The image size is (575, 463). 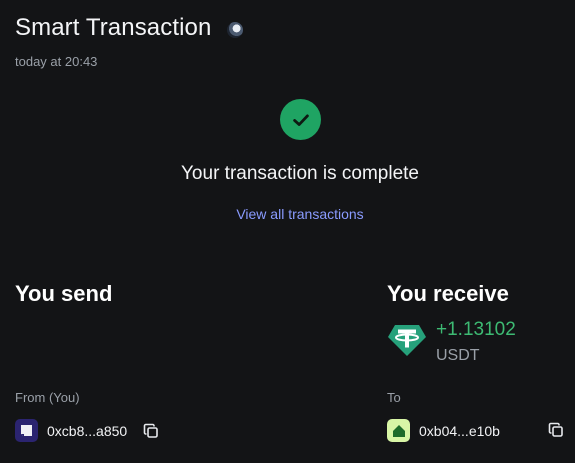 I want to click on timestamp: today at 20:43, so click(x=56, y=61).